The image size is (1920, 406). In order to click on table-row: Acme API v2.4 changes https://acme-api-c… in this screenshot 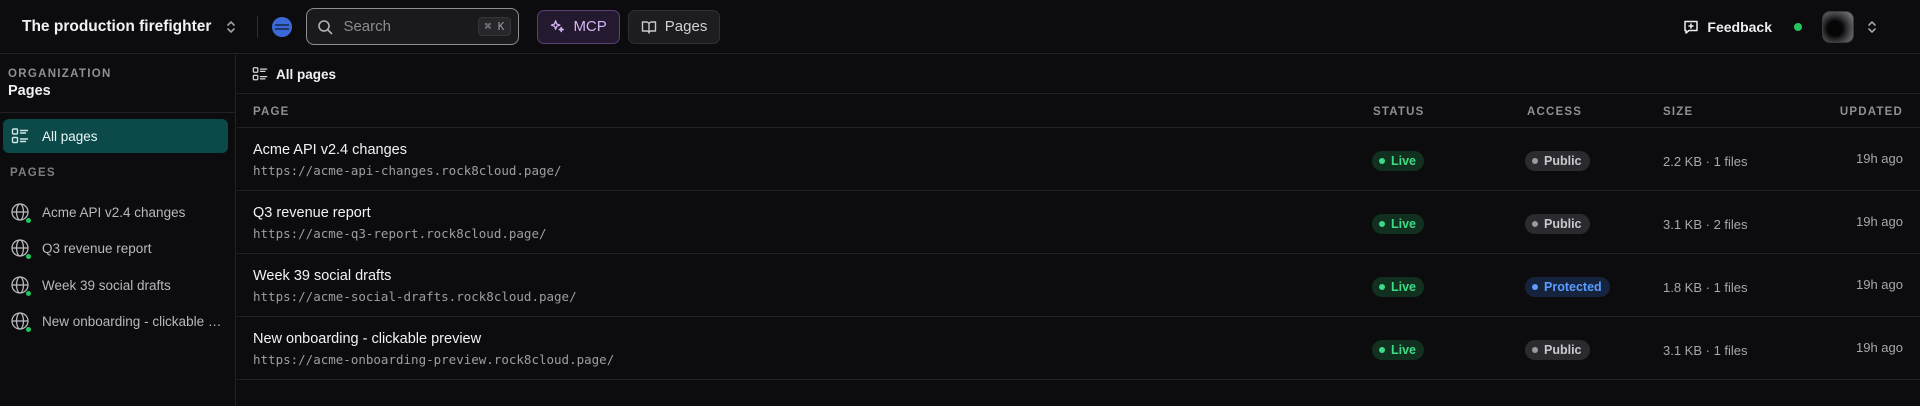, I will do `click(1078, 159)`.